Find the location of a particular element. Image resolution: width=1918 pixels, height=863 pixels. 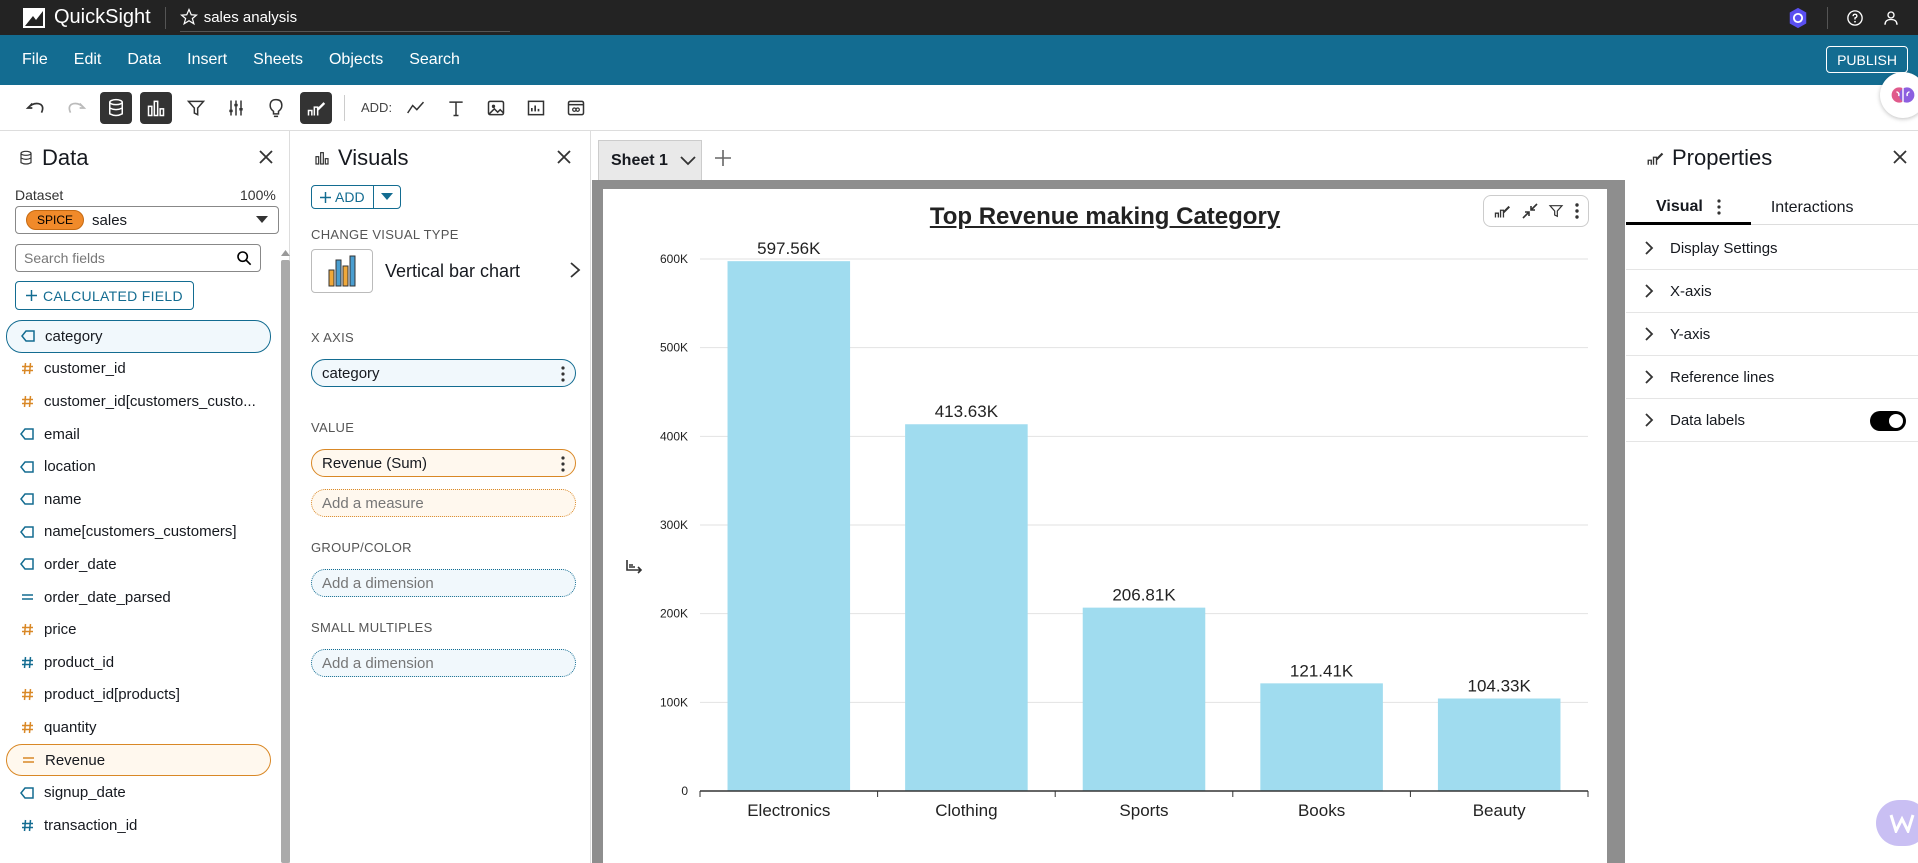

value-field-well: Revenue (Sum) is located at coordinates (443, 463).